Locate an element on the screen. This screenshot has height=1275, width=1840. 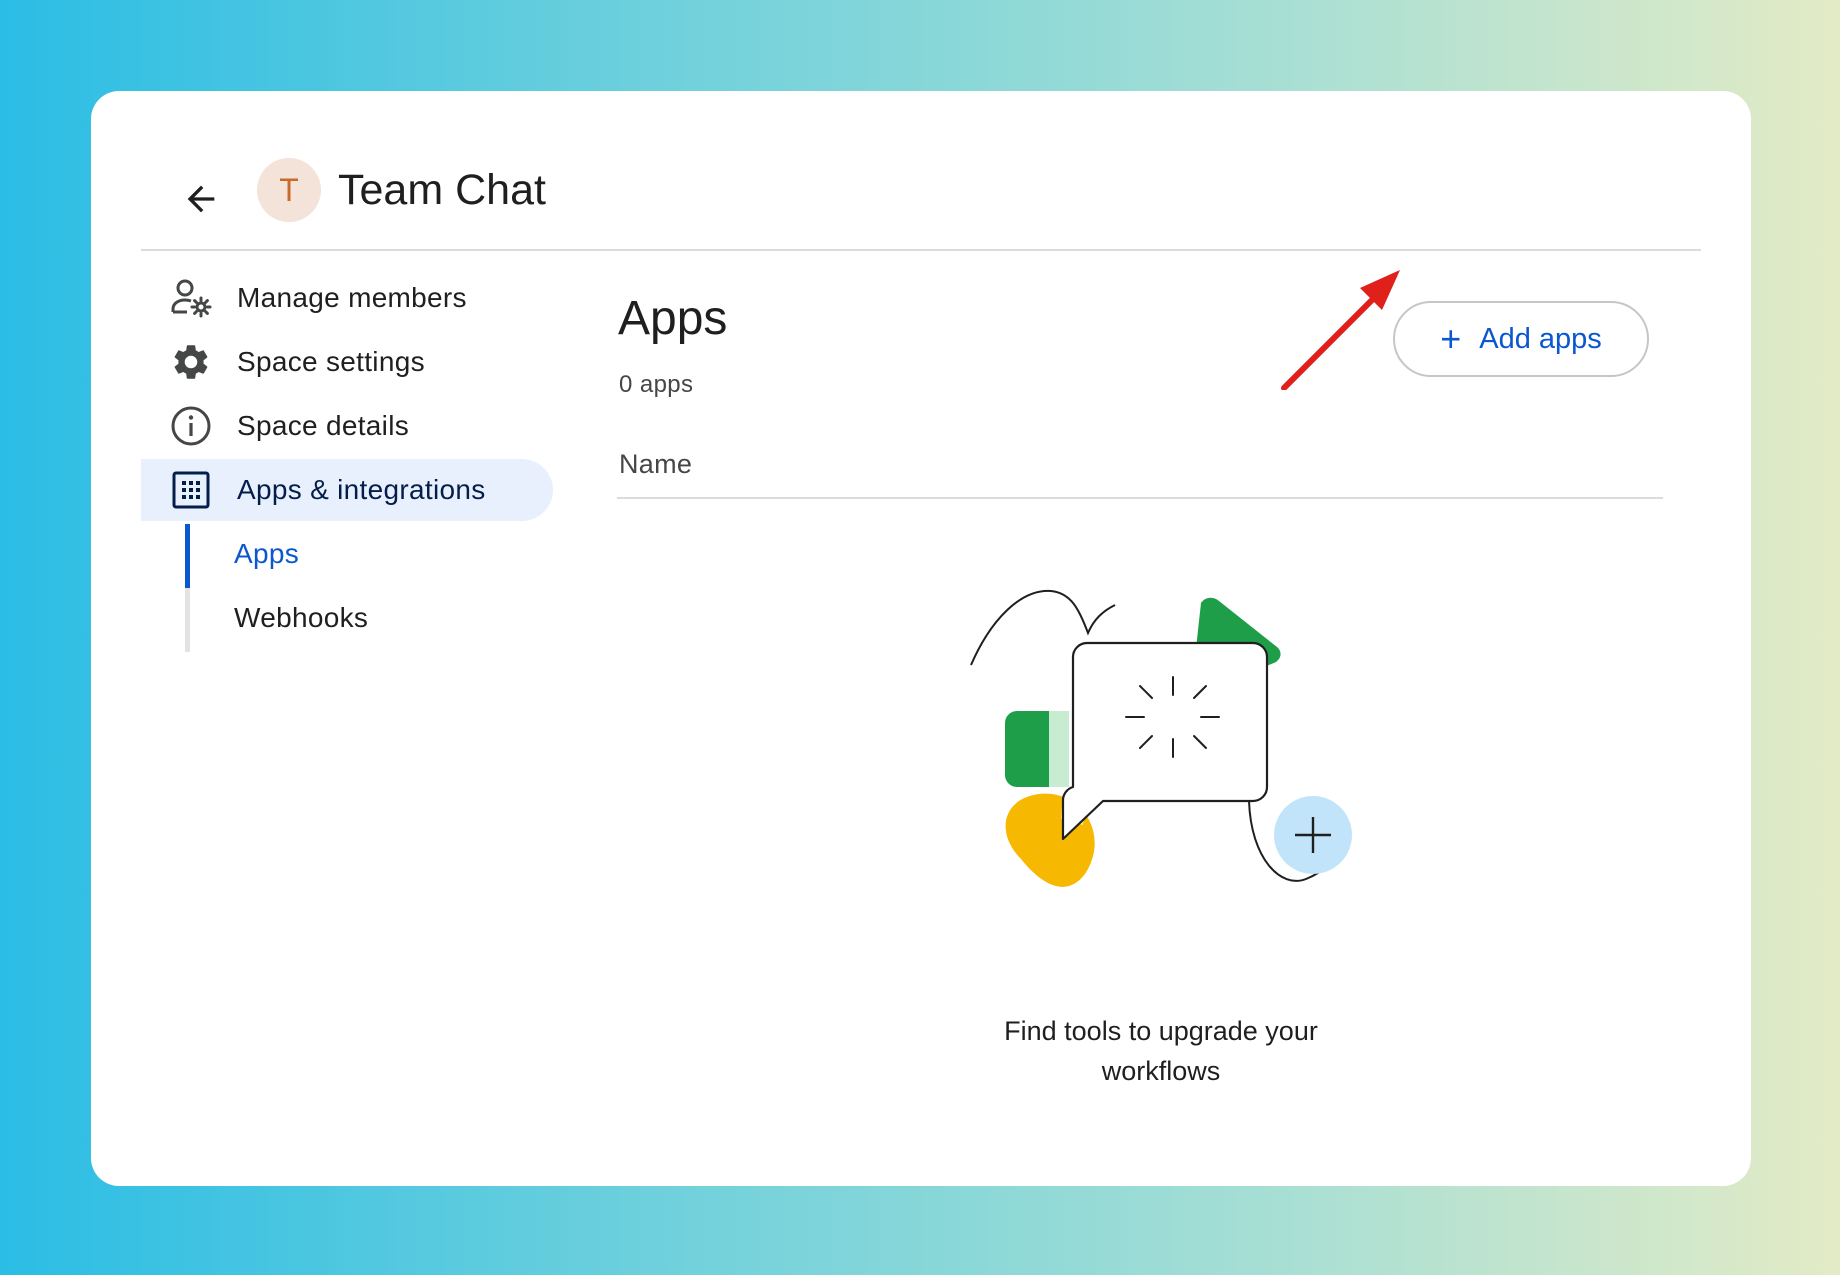
annotation-arrow-icon is located at coordinates (1340, 330).